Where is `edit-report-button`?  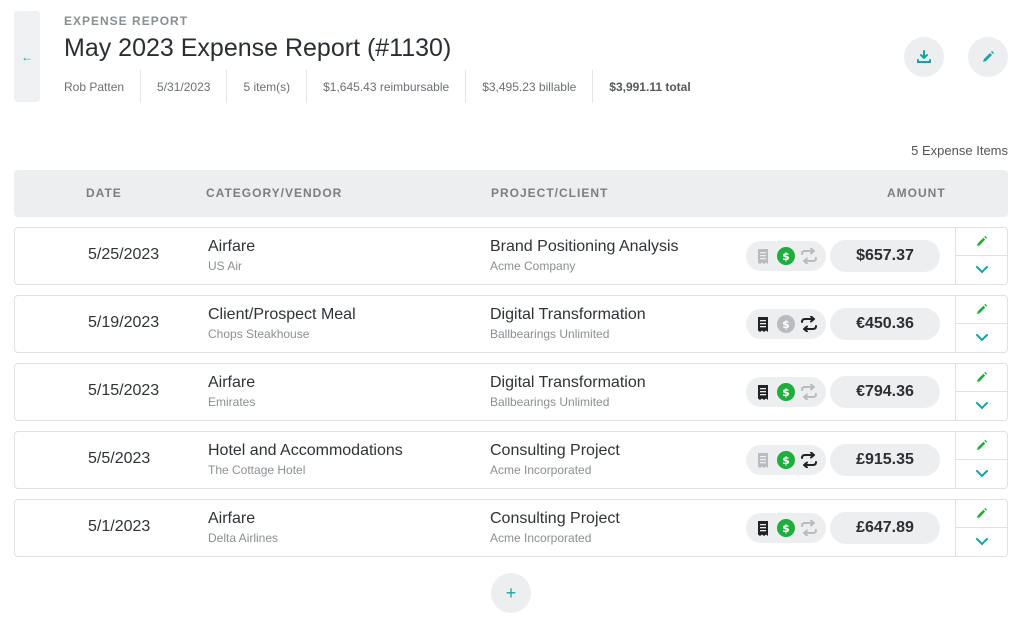
edit-report-button is located at coordinates (988, 57).